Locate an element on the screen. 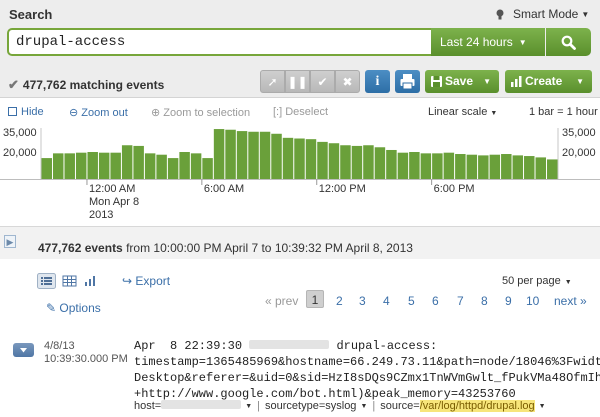  zoom-out-button: ⊖ Zoom out is located at coordinates (98, 112).